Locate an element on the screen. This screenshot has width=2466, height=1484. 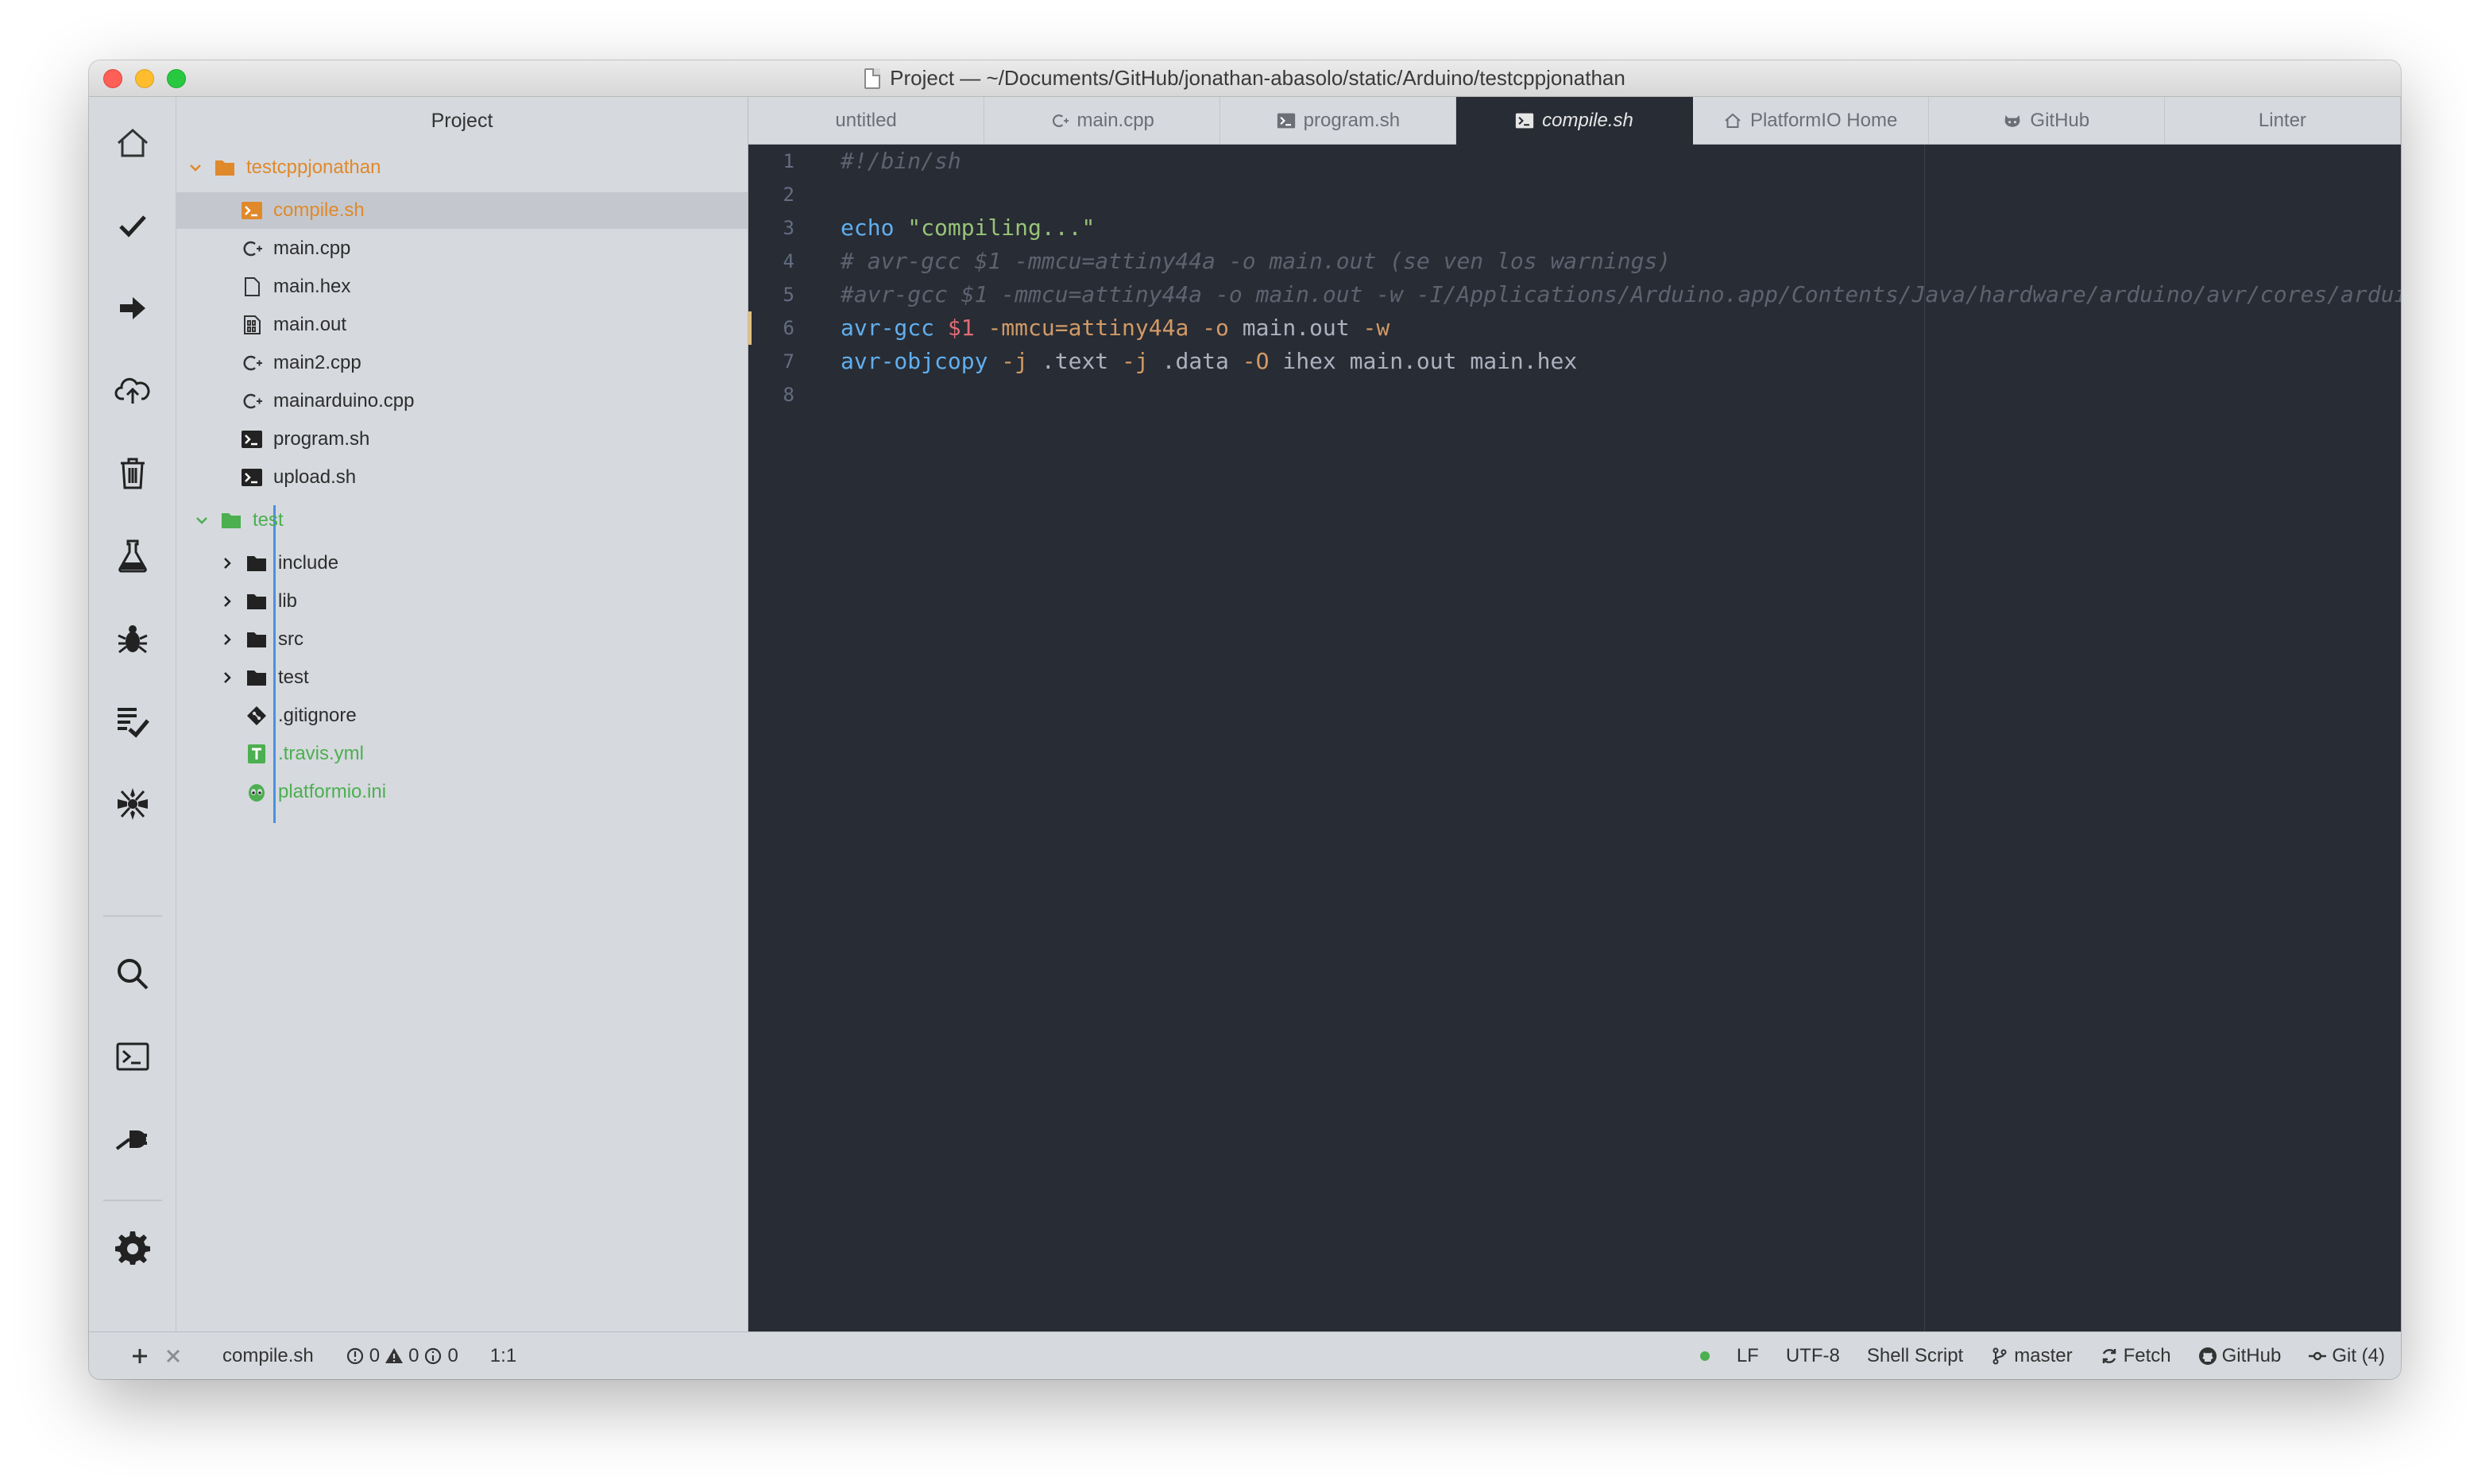
trash-icon is located at coordinates (133, 474).